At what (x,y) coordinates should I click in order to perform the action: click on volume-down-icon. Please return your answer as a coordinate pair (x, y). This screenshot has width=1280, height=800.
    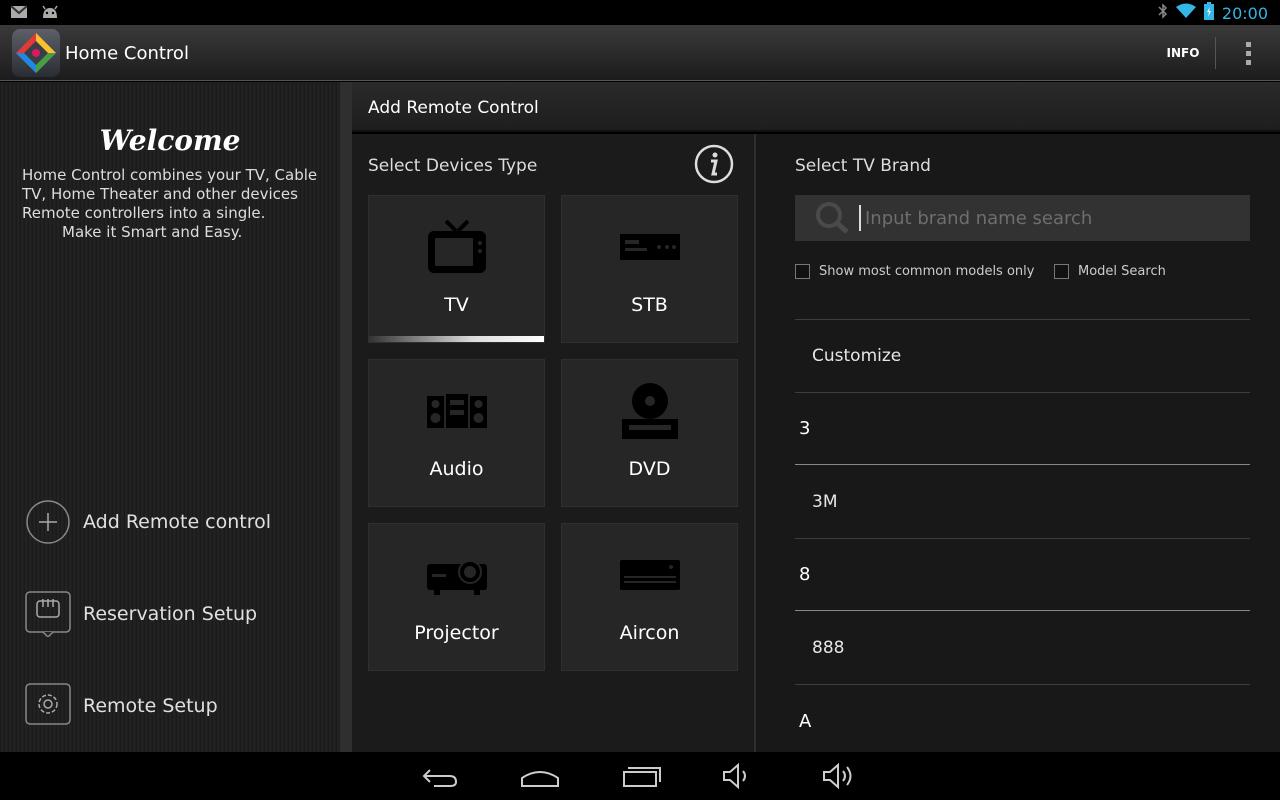
    Looking at the image, I should click on (740, 776).